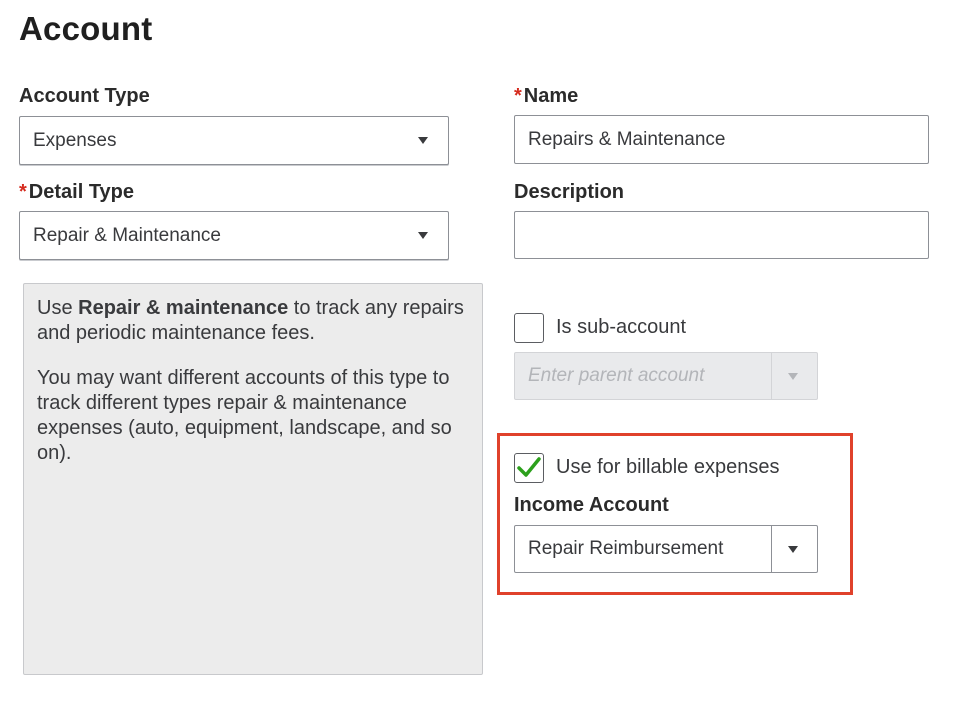 The image size is (960, 704). Describe the element at coordinates (84, 96) in the screenshot. I see `account-type-label: Account Type` at that location.